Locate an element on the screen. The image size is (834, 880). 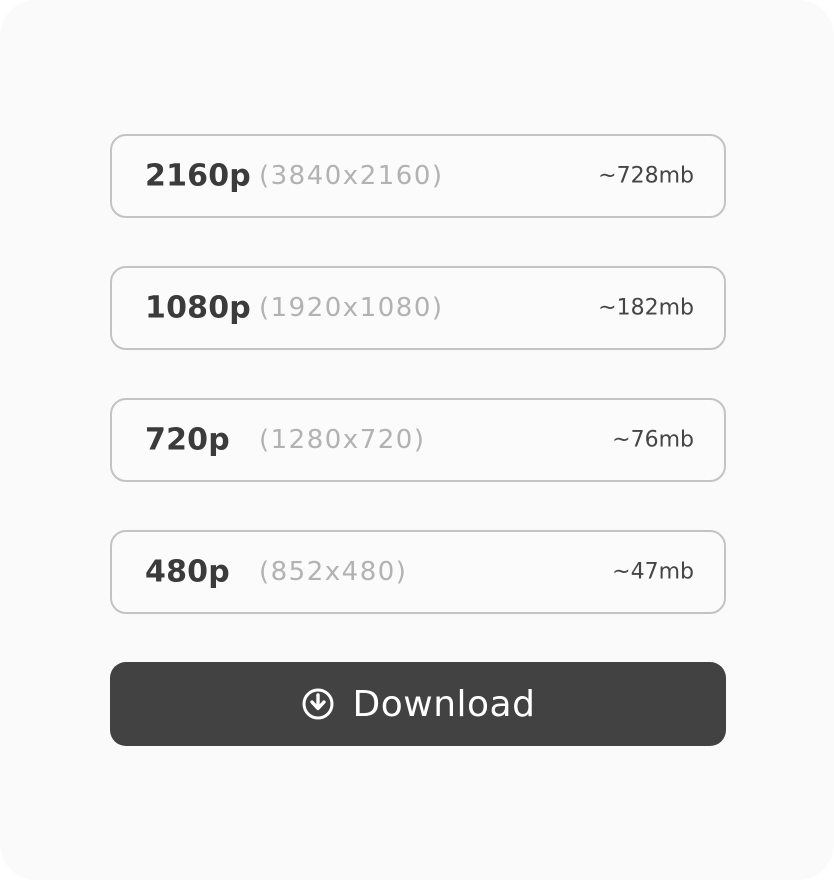
option-file-size: ~182mb is located at coordinates (646, 308).